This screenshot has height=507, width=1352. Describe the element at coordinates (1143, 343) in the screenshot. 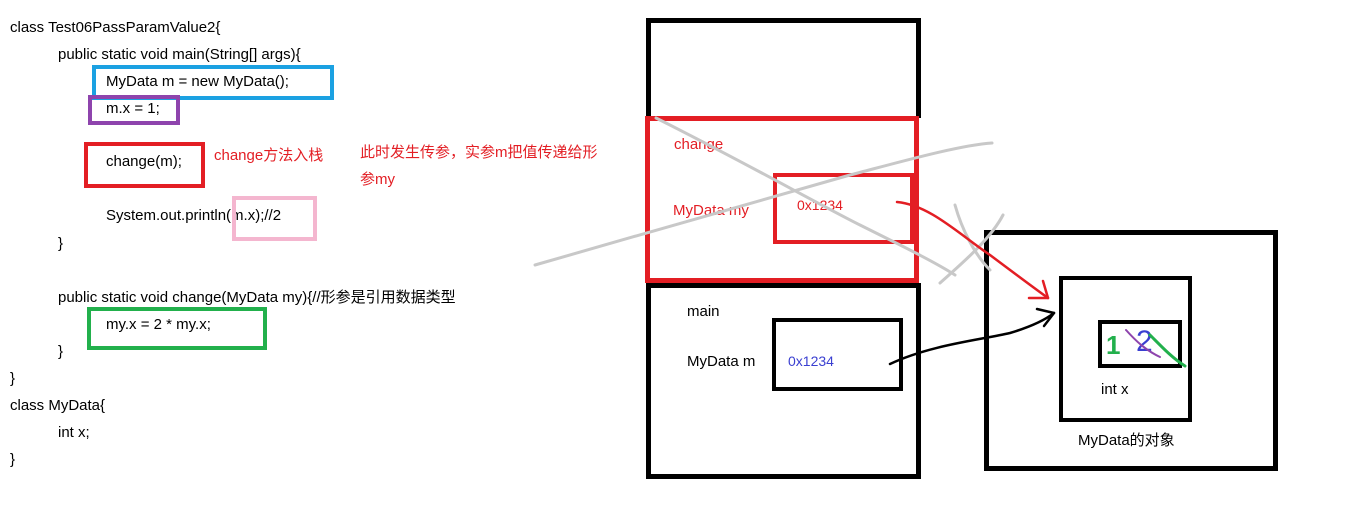

I see `scribble-purple` at that location.